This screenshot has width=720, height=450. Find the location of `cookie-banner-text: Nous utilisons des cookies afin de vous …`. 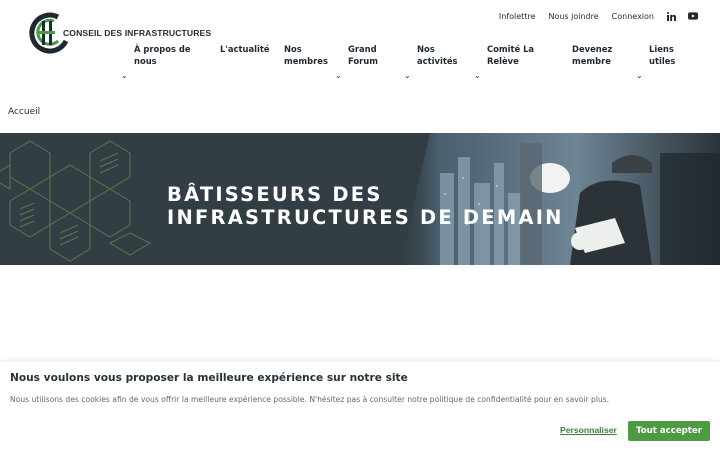

cookie-banner-text: Nous utilisons des cookies afin de vous … is located at coordinates (310, 399).